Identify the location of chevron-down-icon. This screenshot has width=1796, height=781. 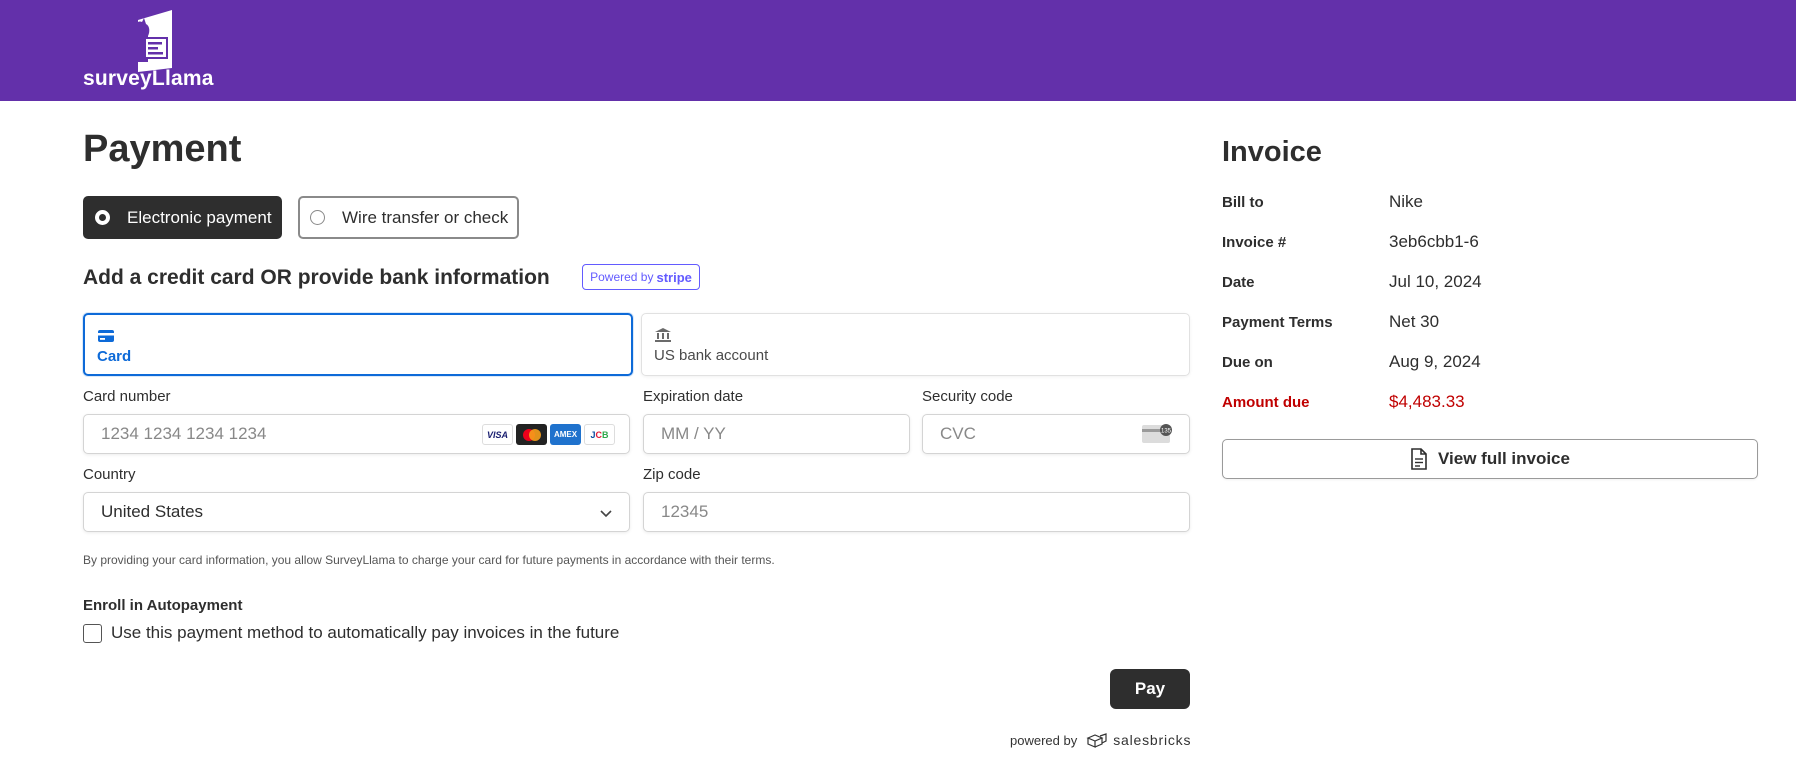
(606, 514).